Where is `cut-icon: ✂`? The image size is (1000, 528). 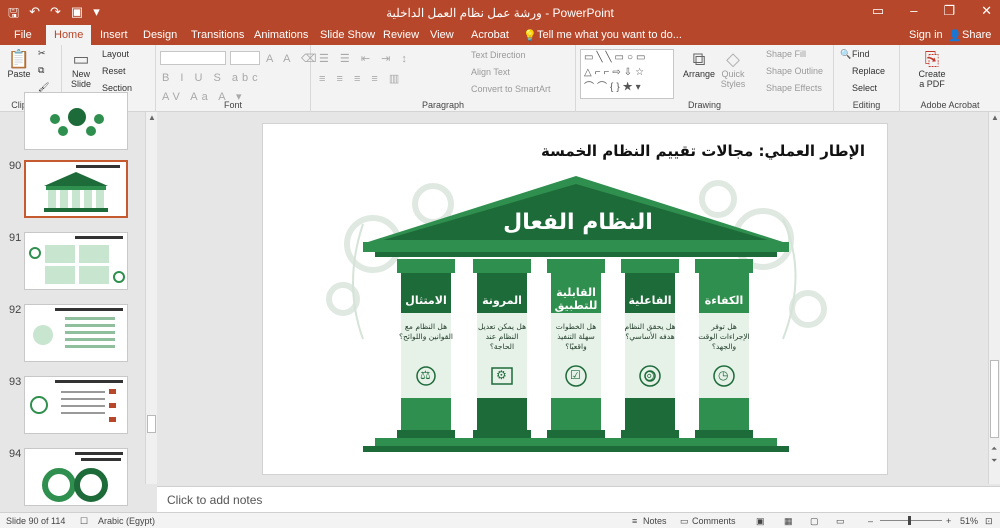 cut-icon: ✂ is located at coordinates (42, 53).